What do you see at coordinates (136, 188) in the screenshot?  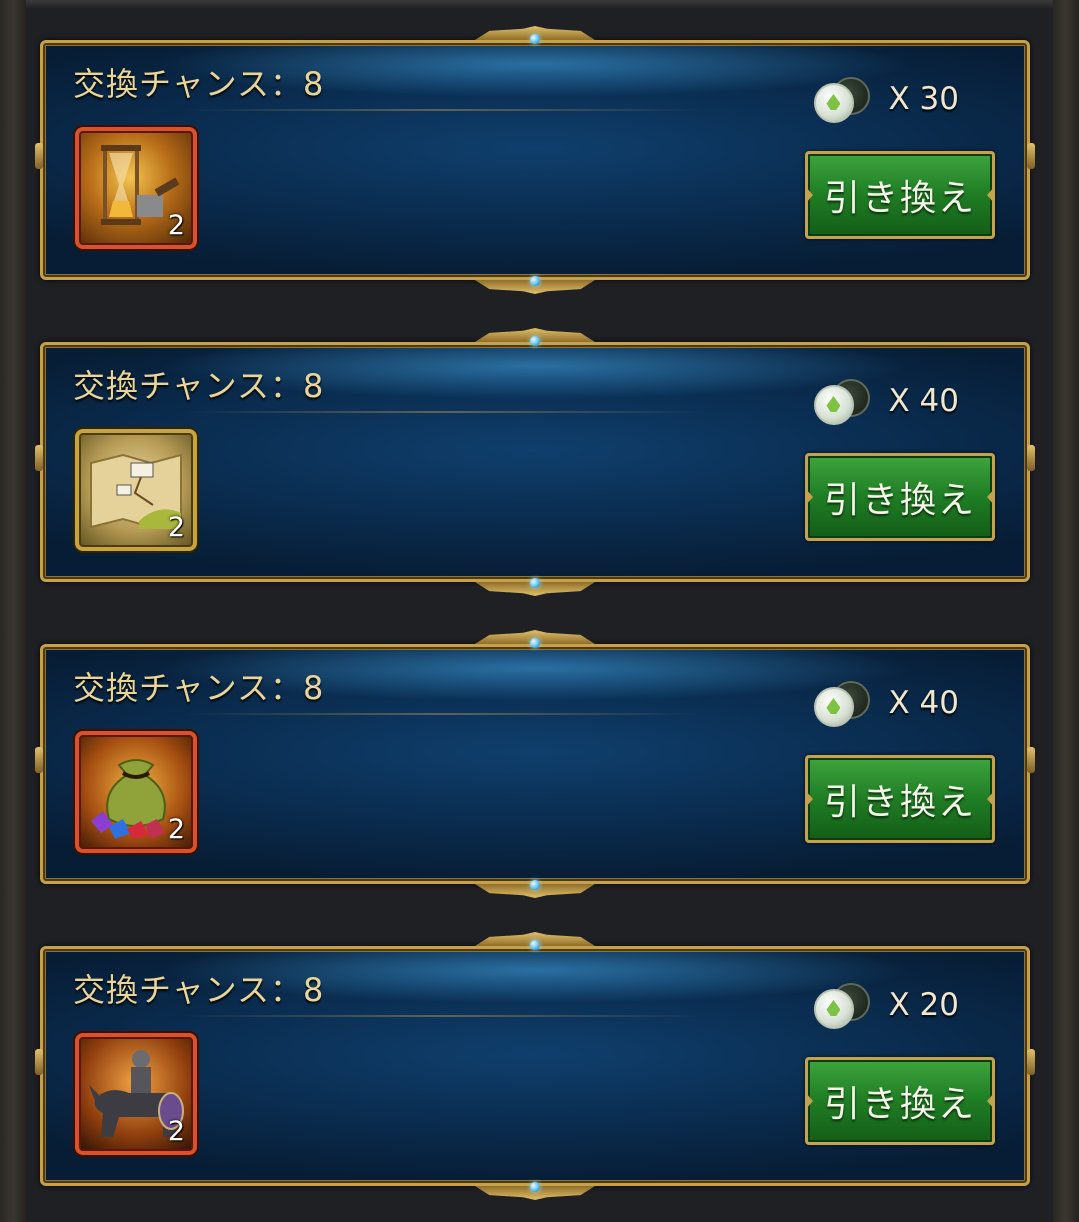 I see `hourglass-hammer-icon: 2` at bounding box center [136, 188].